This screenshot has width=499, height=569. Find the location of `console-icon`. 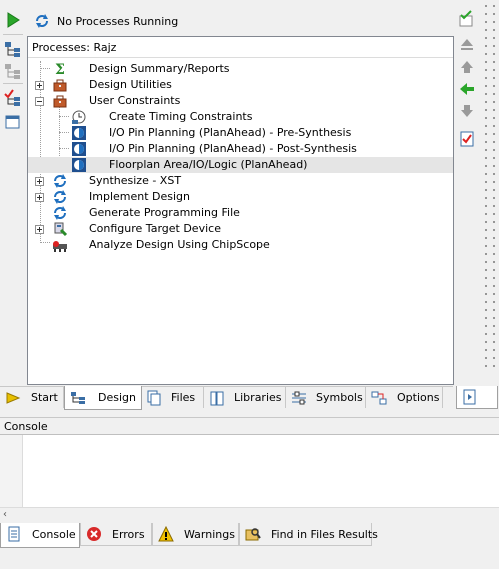

console-icon is located at coordinates (14, 534).